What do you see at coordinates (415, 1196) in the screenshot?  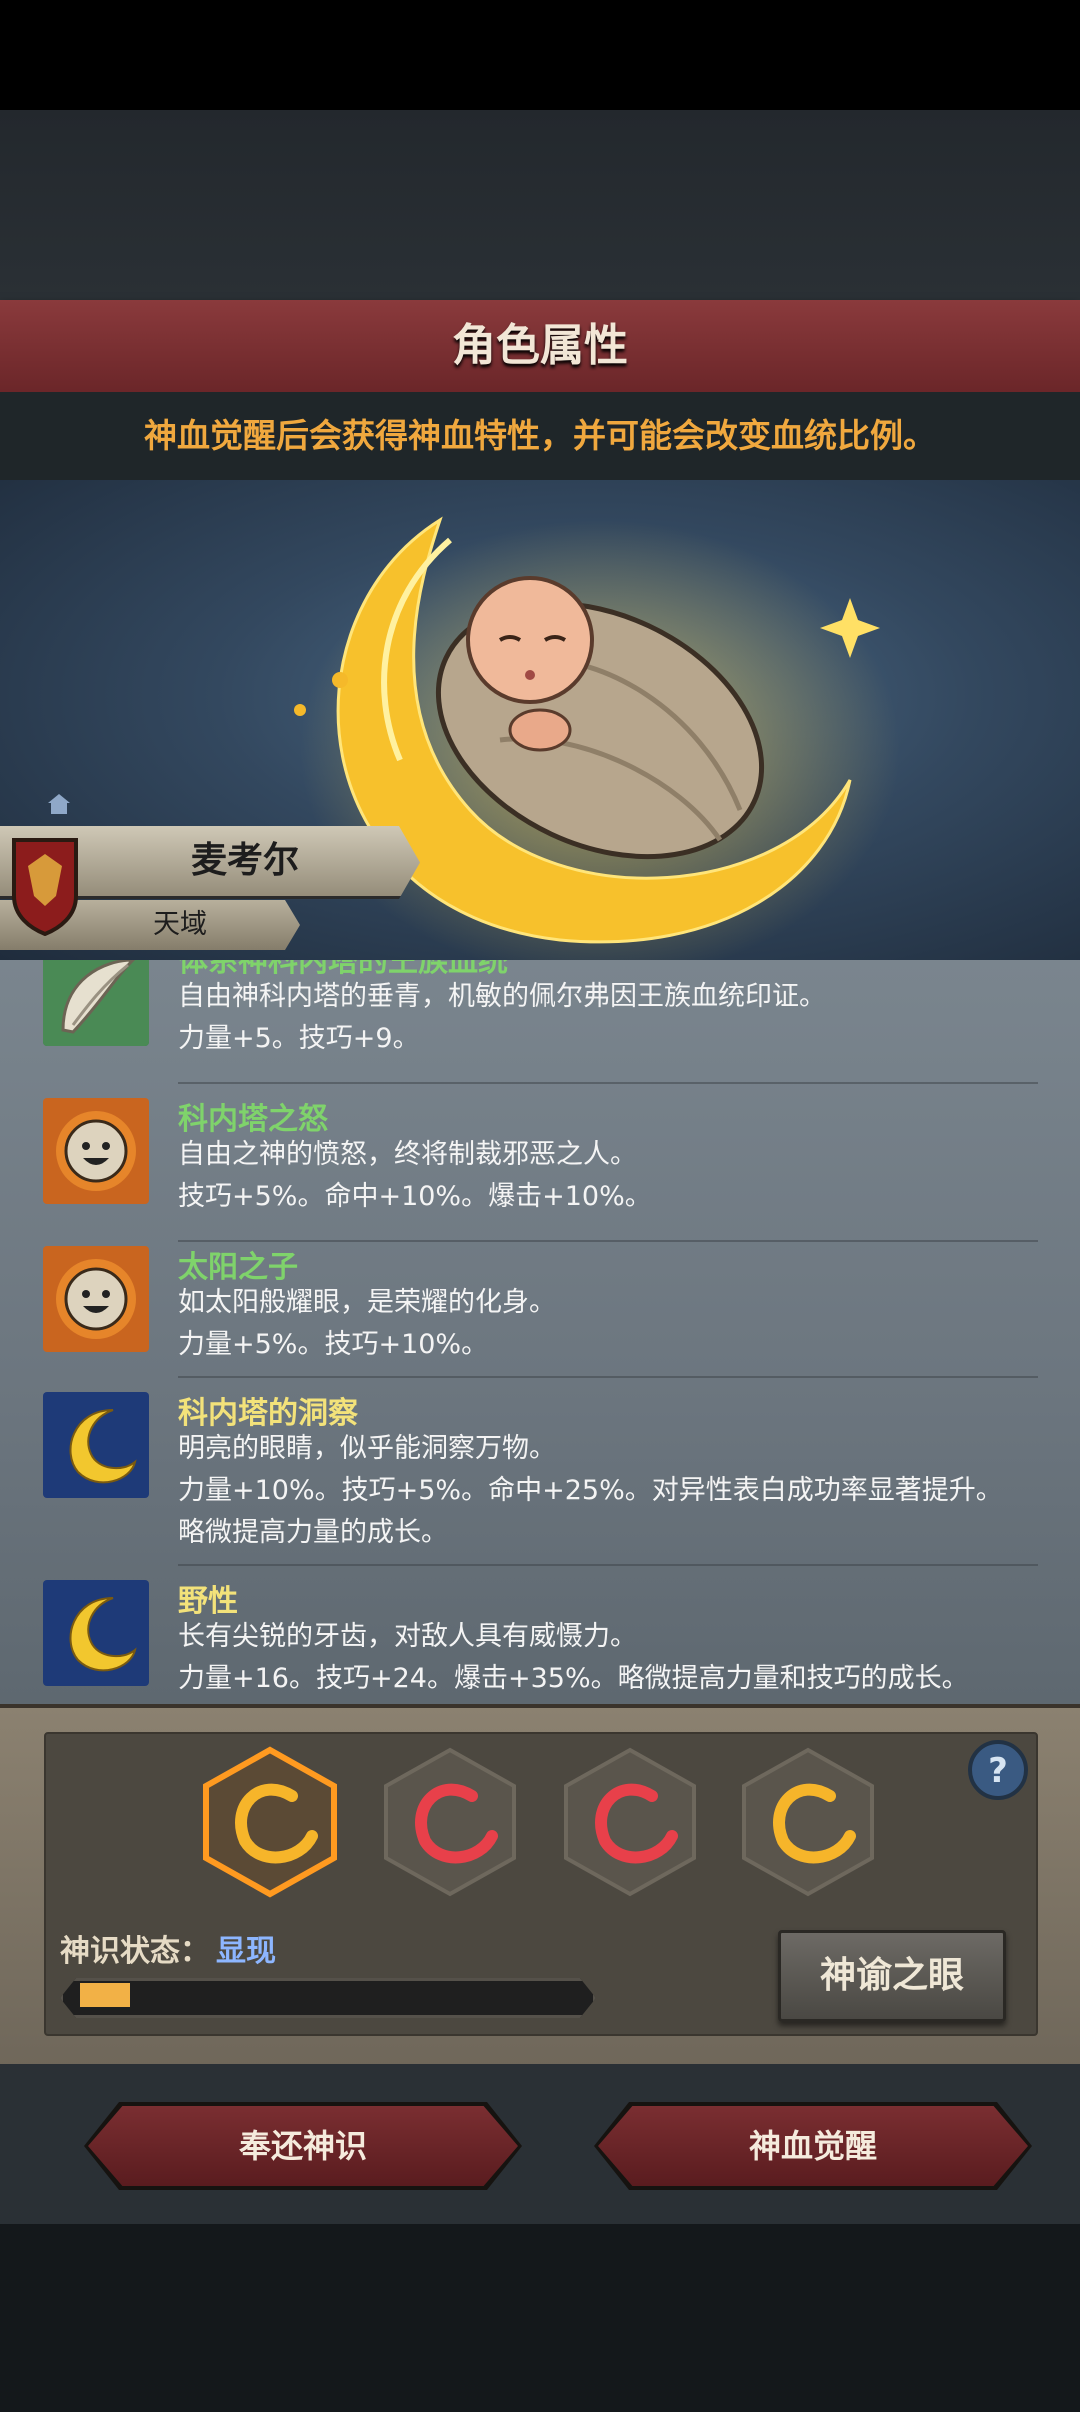 I see `trait-stats: 技巧+5%。命中+10%。爆击+10%。` at bounding box center [415, 1196].